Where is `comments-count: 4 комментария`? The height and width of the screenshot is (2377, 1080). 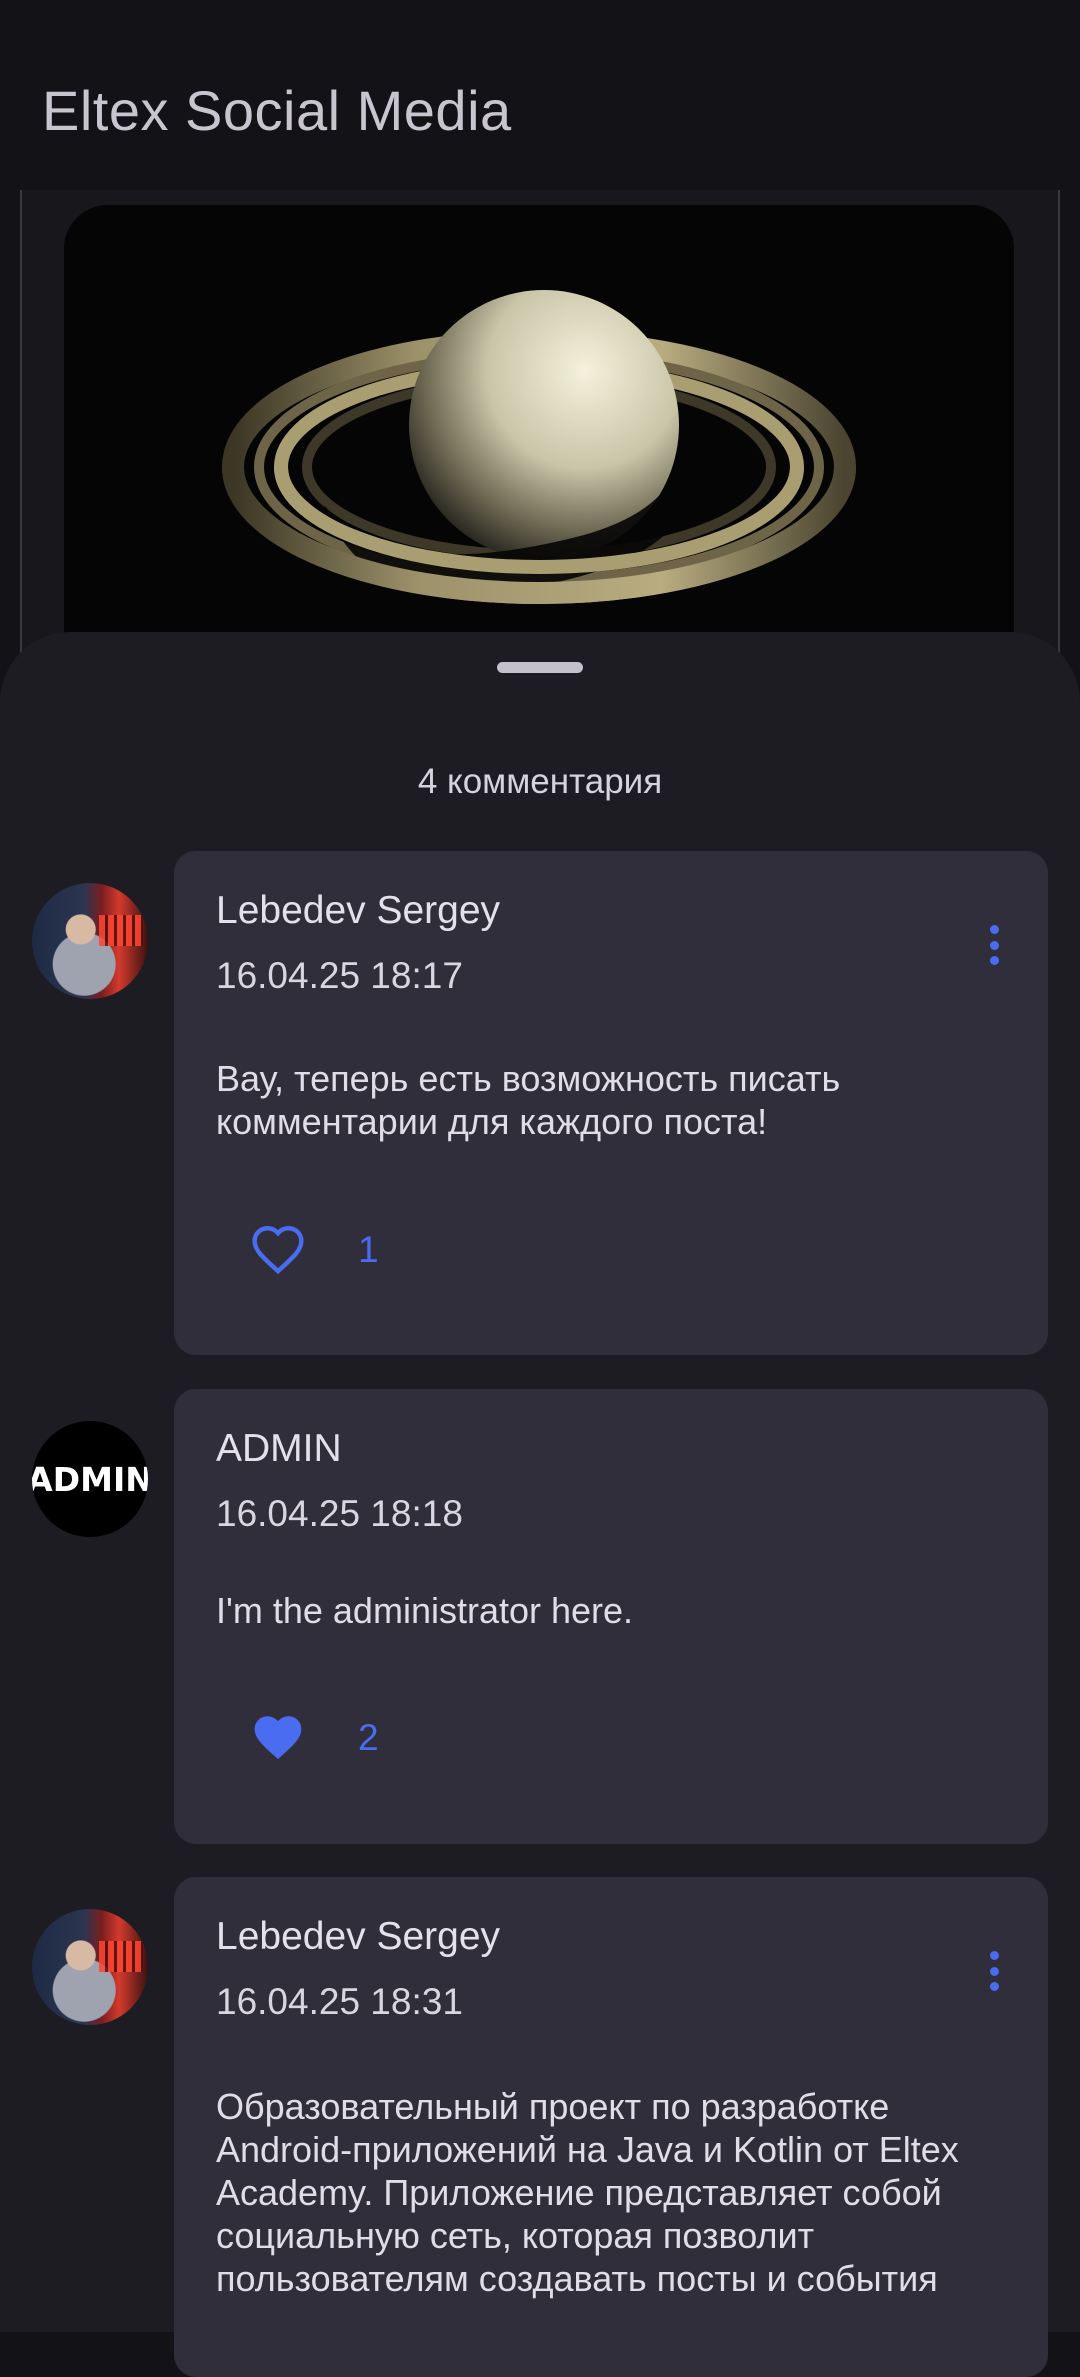
comments-count: 4 комментария is located at coordinates (540, 781).